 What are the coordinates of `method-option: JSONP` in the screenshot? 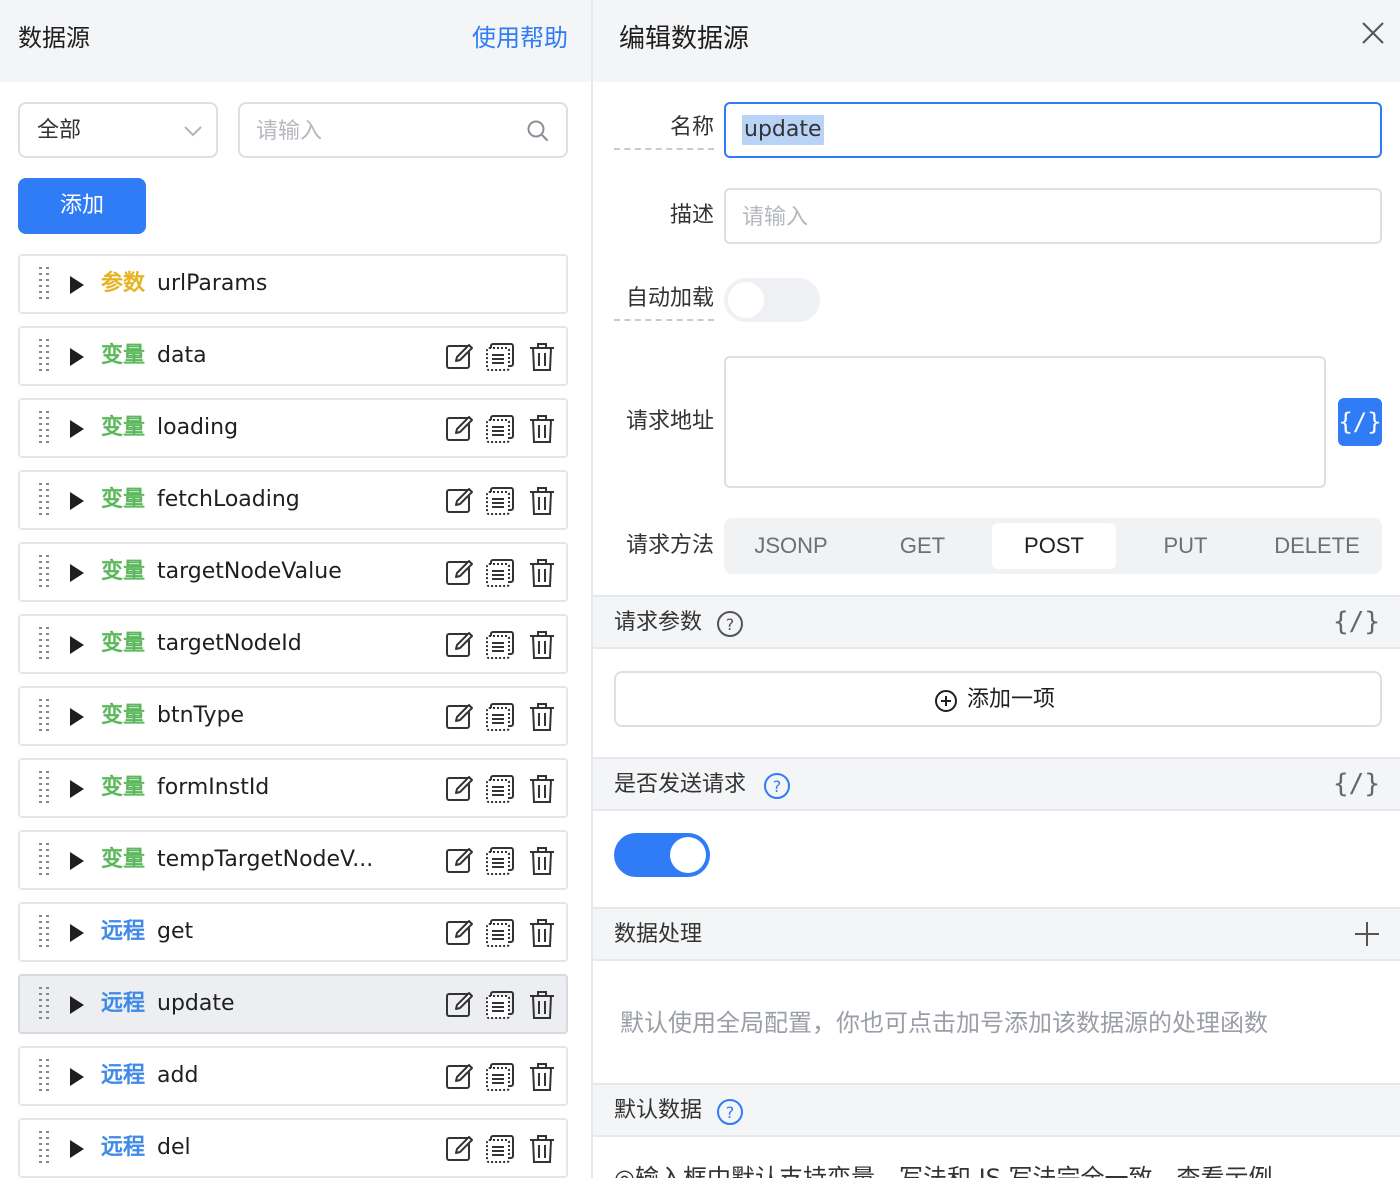 It's located at (791, 546).